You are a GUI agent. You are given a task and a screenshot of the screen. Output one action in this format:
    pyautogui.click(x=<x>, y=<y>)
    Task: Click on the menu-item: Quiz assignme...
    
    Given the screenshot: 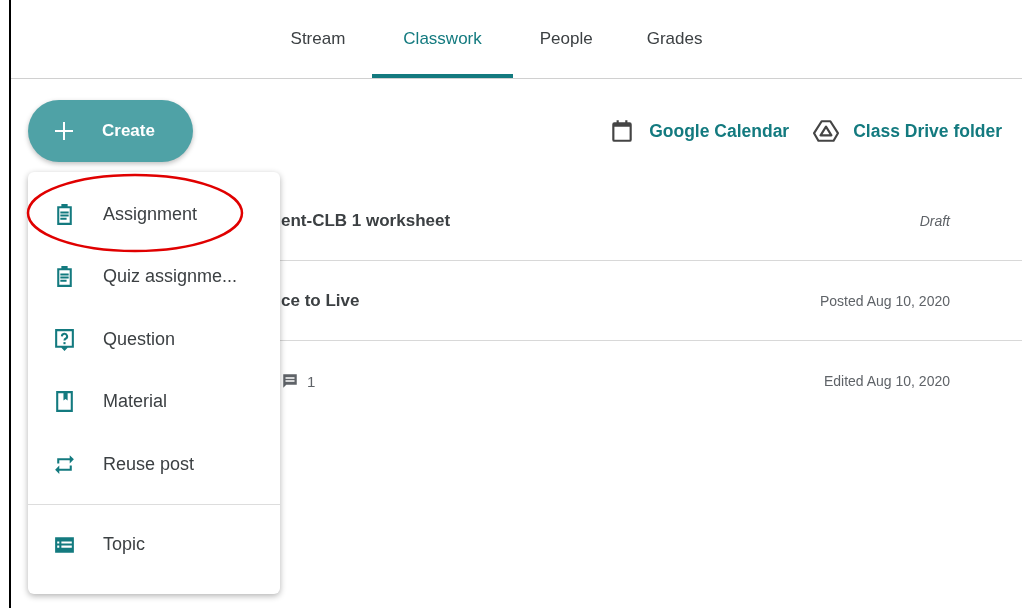 What is the action you would take?
    pyautogui.click(x=154, y=276)
    